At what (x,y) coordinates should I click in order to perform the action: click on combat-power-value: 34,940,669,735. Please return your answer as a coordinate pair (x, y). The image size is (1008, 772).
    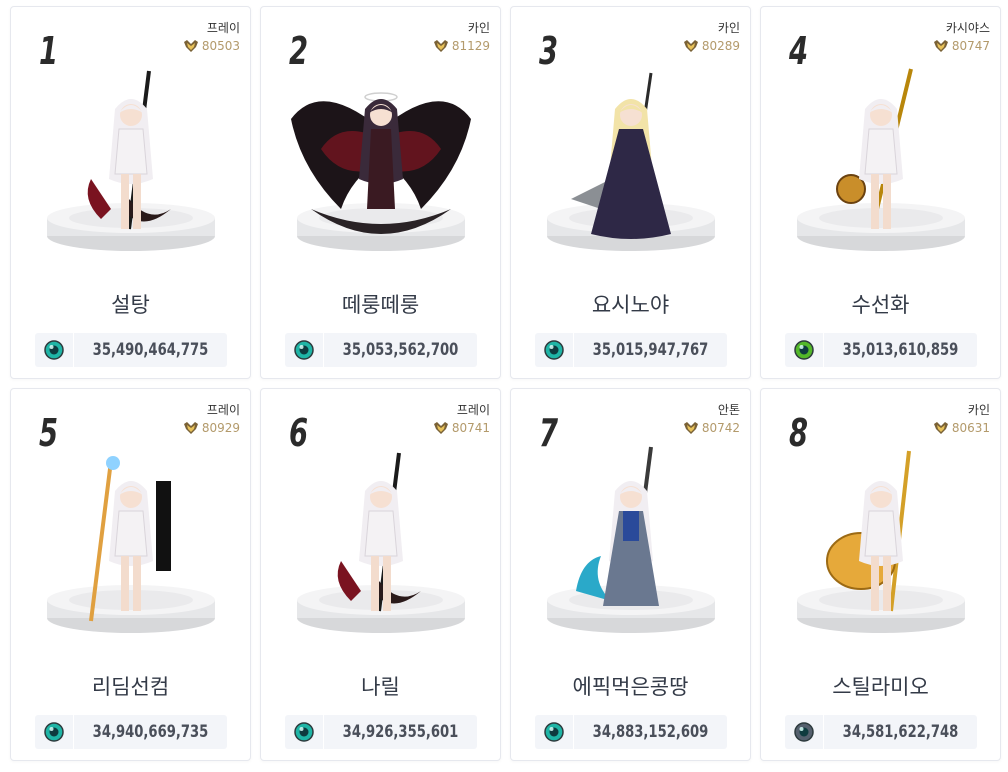
    Looking at the image, I should click on (150, 732).